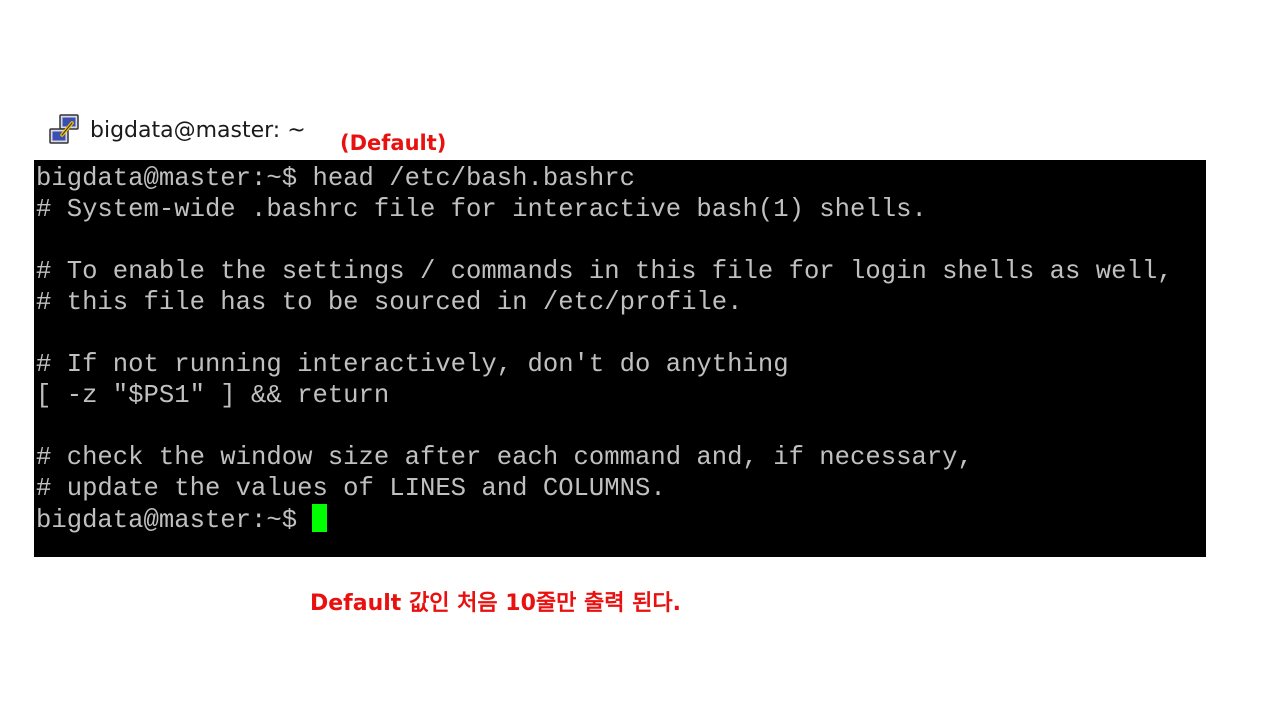 The height and width of the screenshot is (720, 1280). Describe the element at coordinates (213, 395) in the screenshot. I see `terminal-line: [ -z "$PS1" ] && return` at that location.